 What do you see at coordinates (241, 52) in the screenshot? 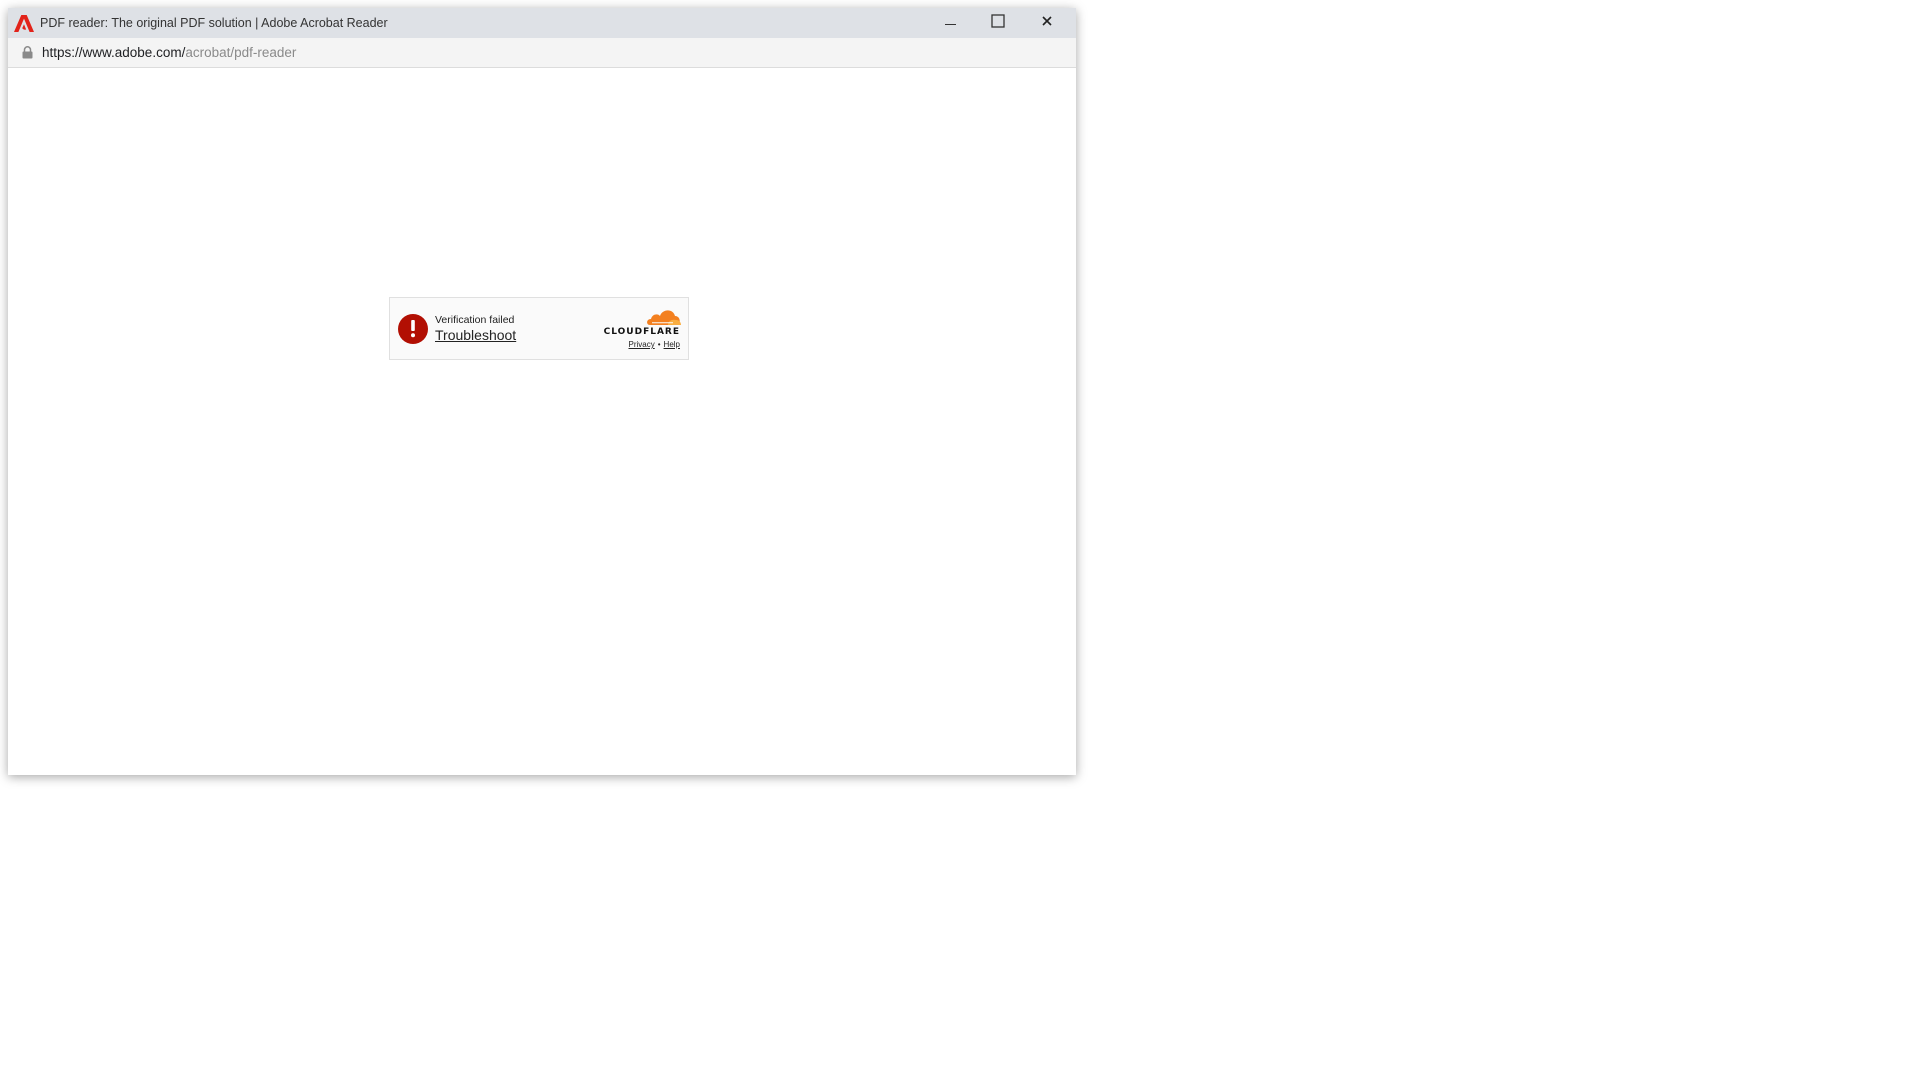
I see `url-path: acrobat/pdf-reader` at bounding box center [241, 52].